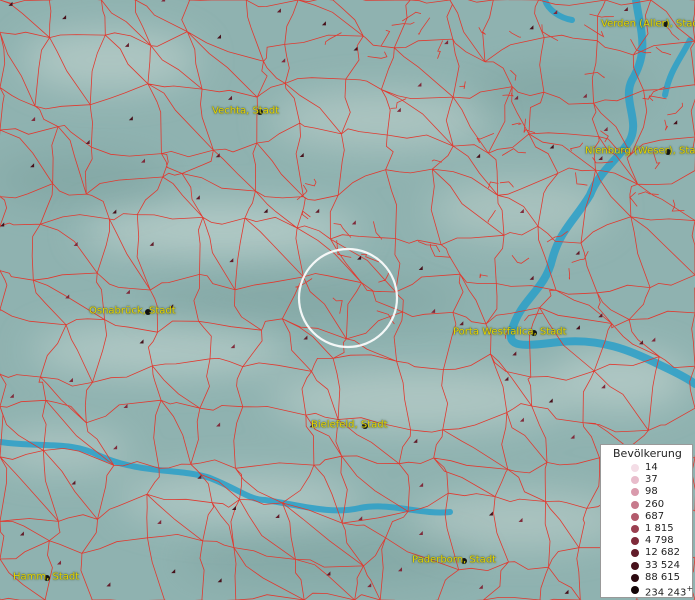 This screenshot has height=600, width=695. I want to click on city-label-verden: Verden (Aller), Stadt, so click(648, 24).